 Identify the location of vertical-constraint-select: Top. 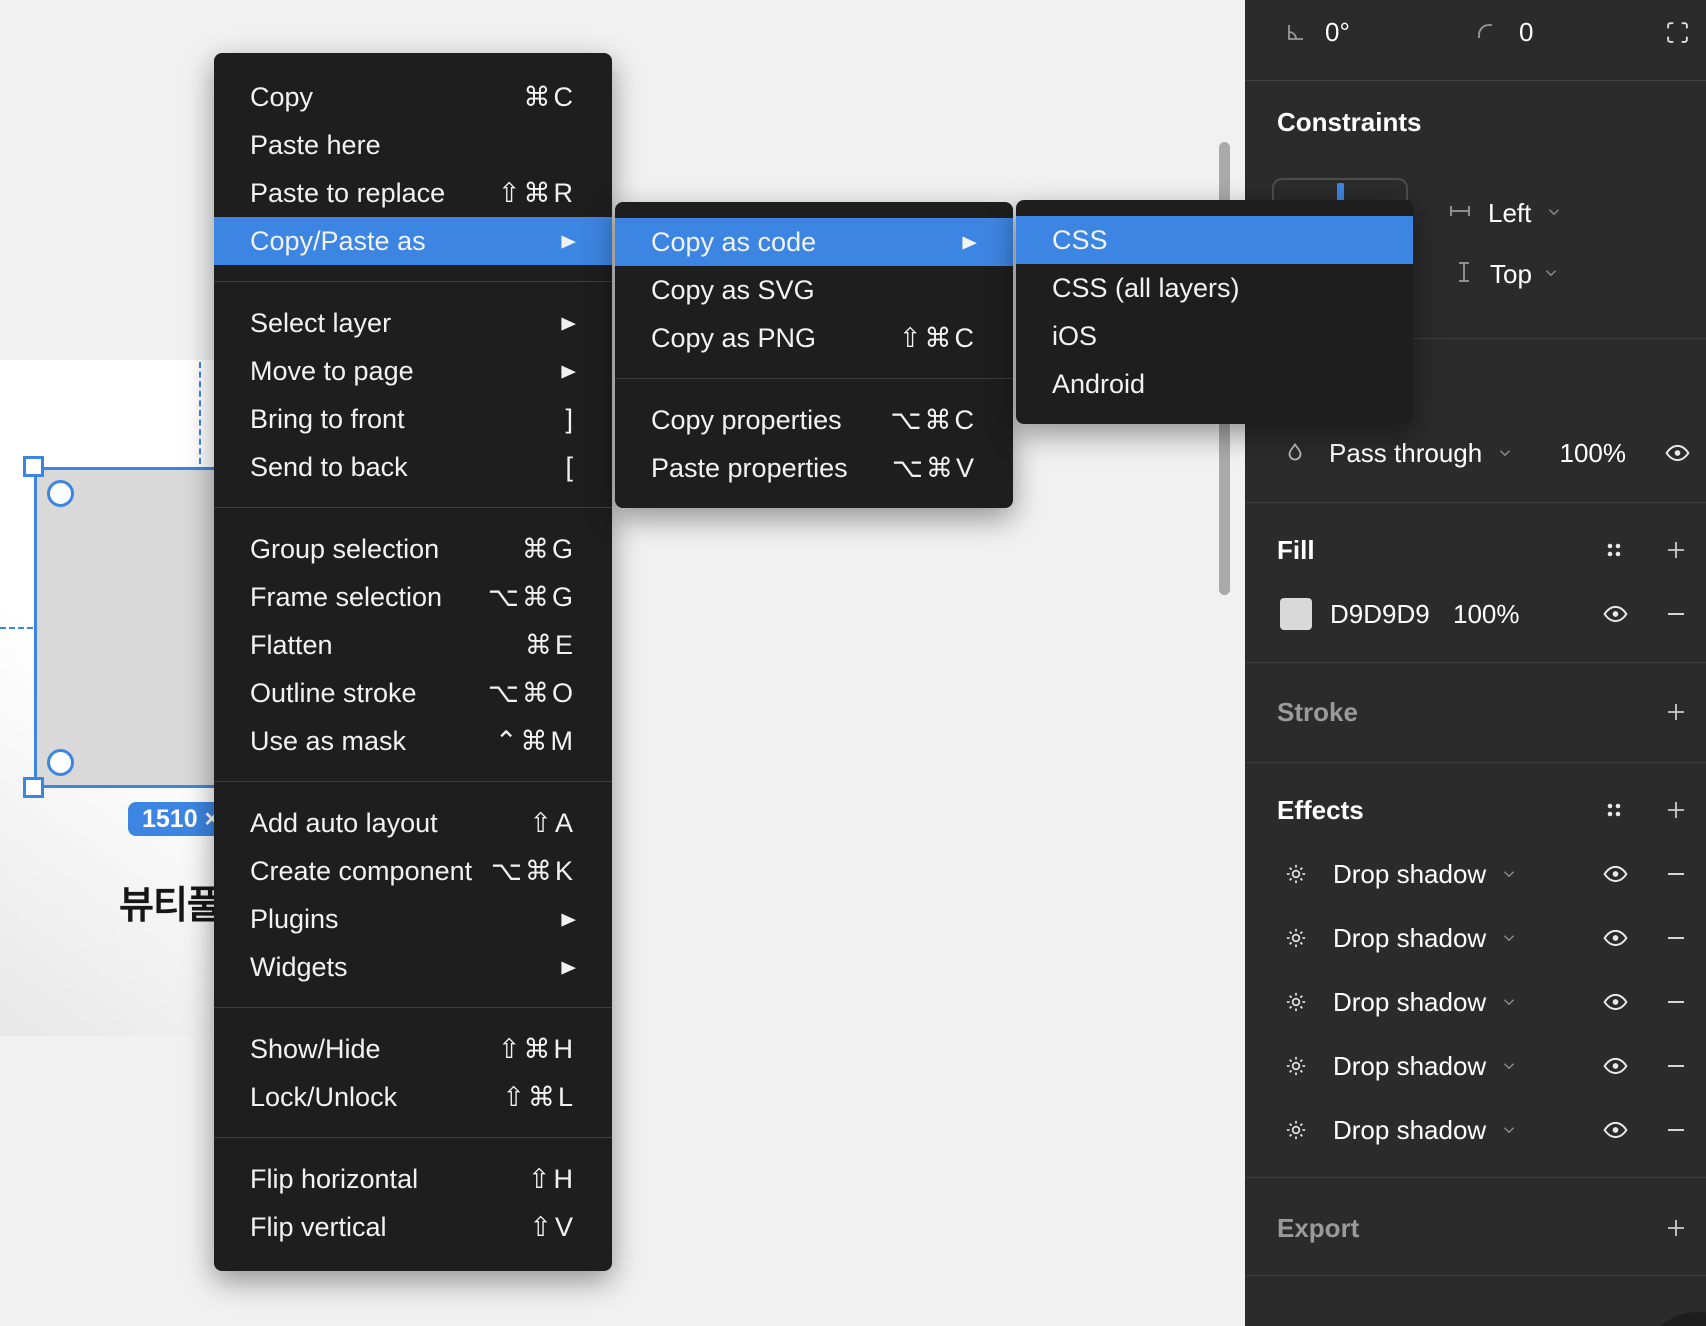
(1511, 274).